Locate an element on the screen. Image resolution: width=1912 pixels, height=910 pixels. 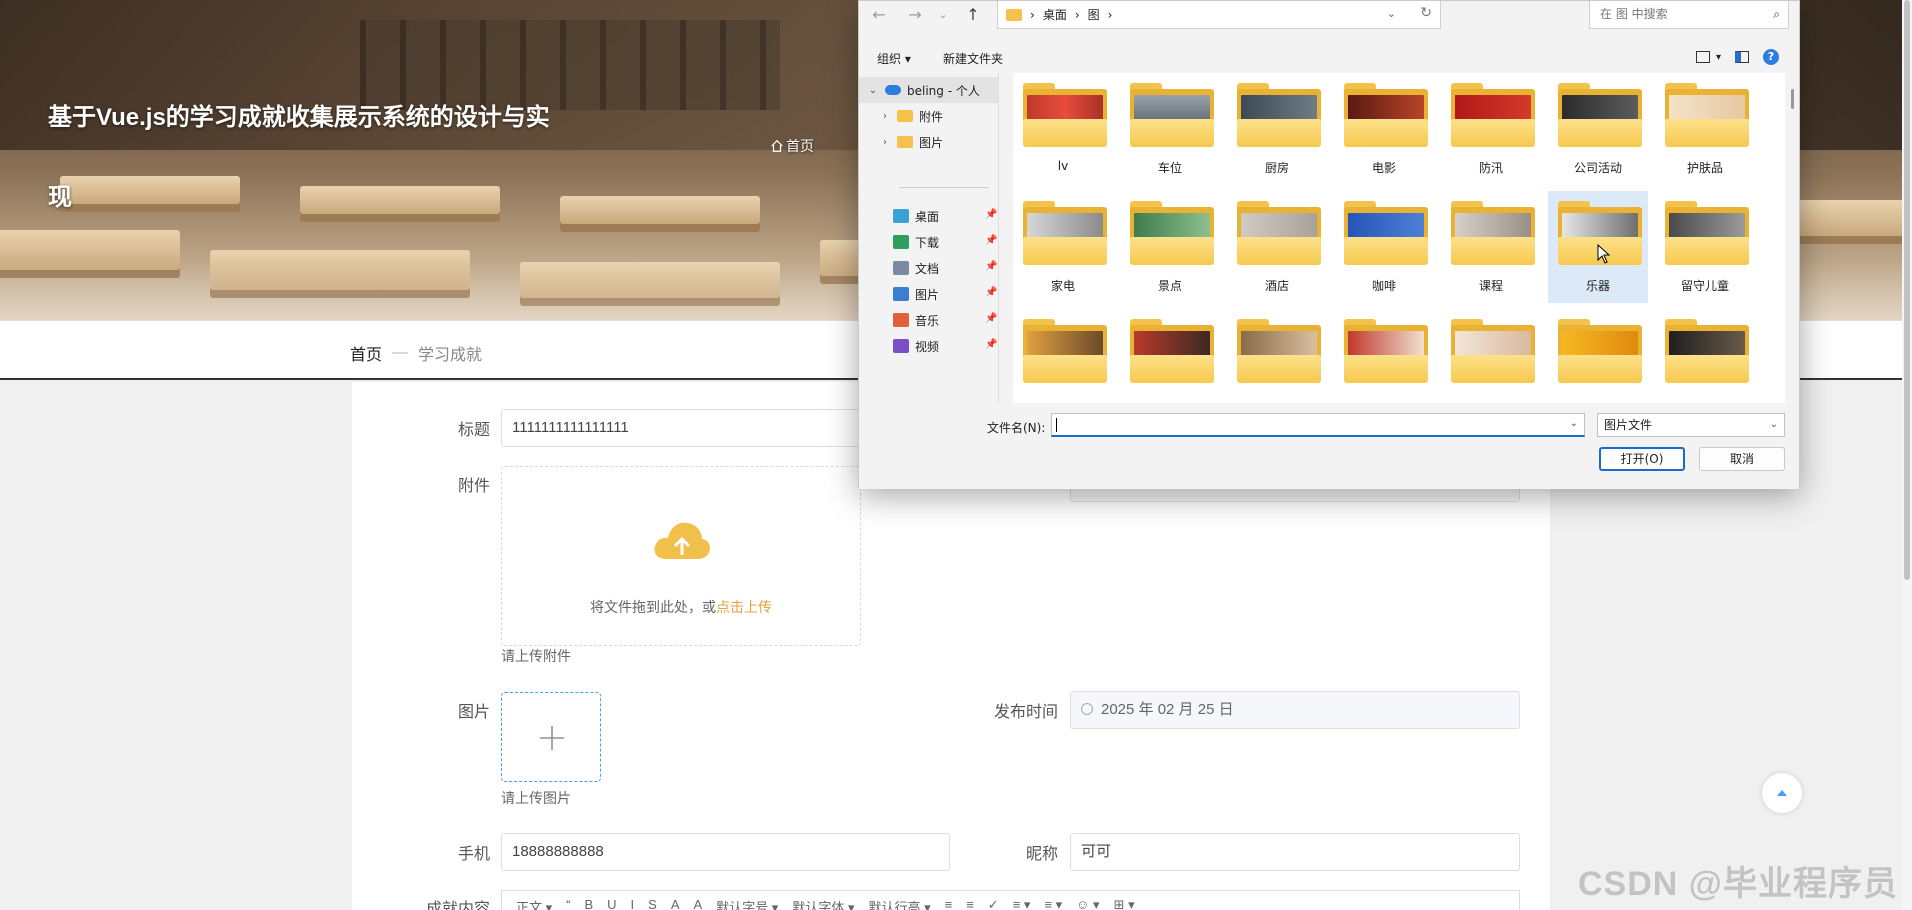
chevron-down-icon: ▾ is located at coordinates (1718, 57).